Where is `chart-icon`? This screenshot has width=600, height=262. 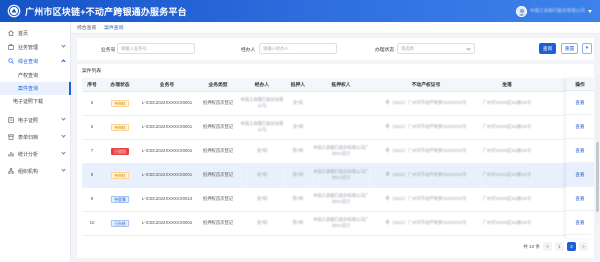
chart-icon is located at coordinates (11, 154).